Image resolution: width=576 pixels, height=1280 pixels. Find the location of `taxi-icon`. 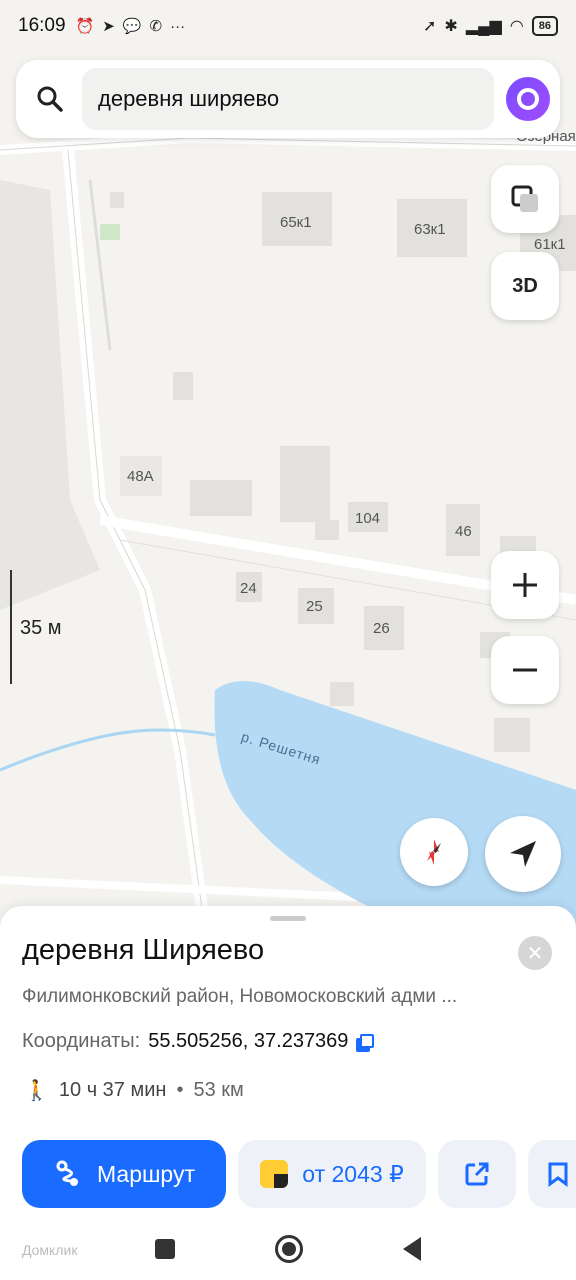

taxi-icon is located at coordinates (274, 1174).